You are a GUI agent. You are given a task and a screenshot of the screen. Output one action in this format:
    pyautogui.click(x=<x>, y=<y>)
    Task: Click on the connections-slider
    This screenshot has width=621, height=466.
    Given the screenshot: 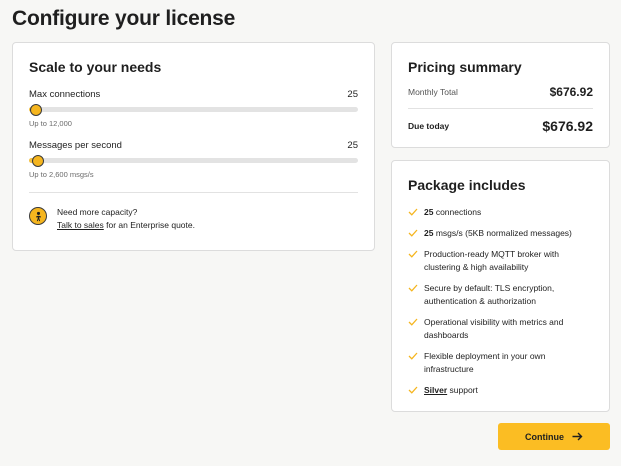 What is the action you would take?
    pyautogui.click(x=193, y=109)
    